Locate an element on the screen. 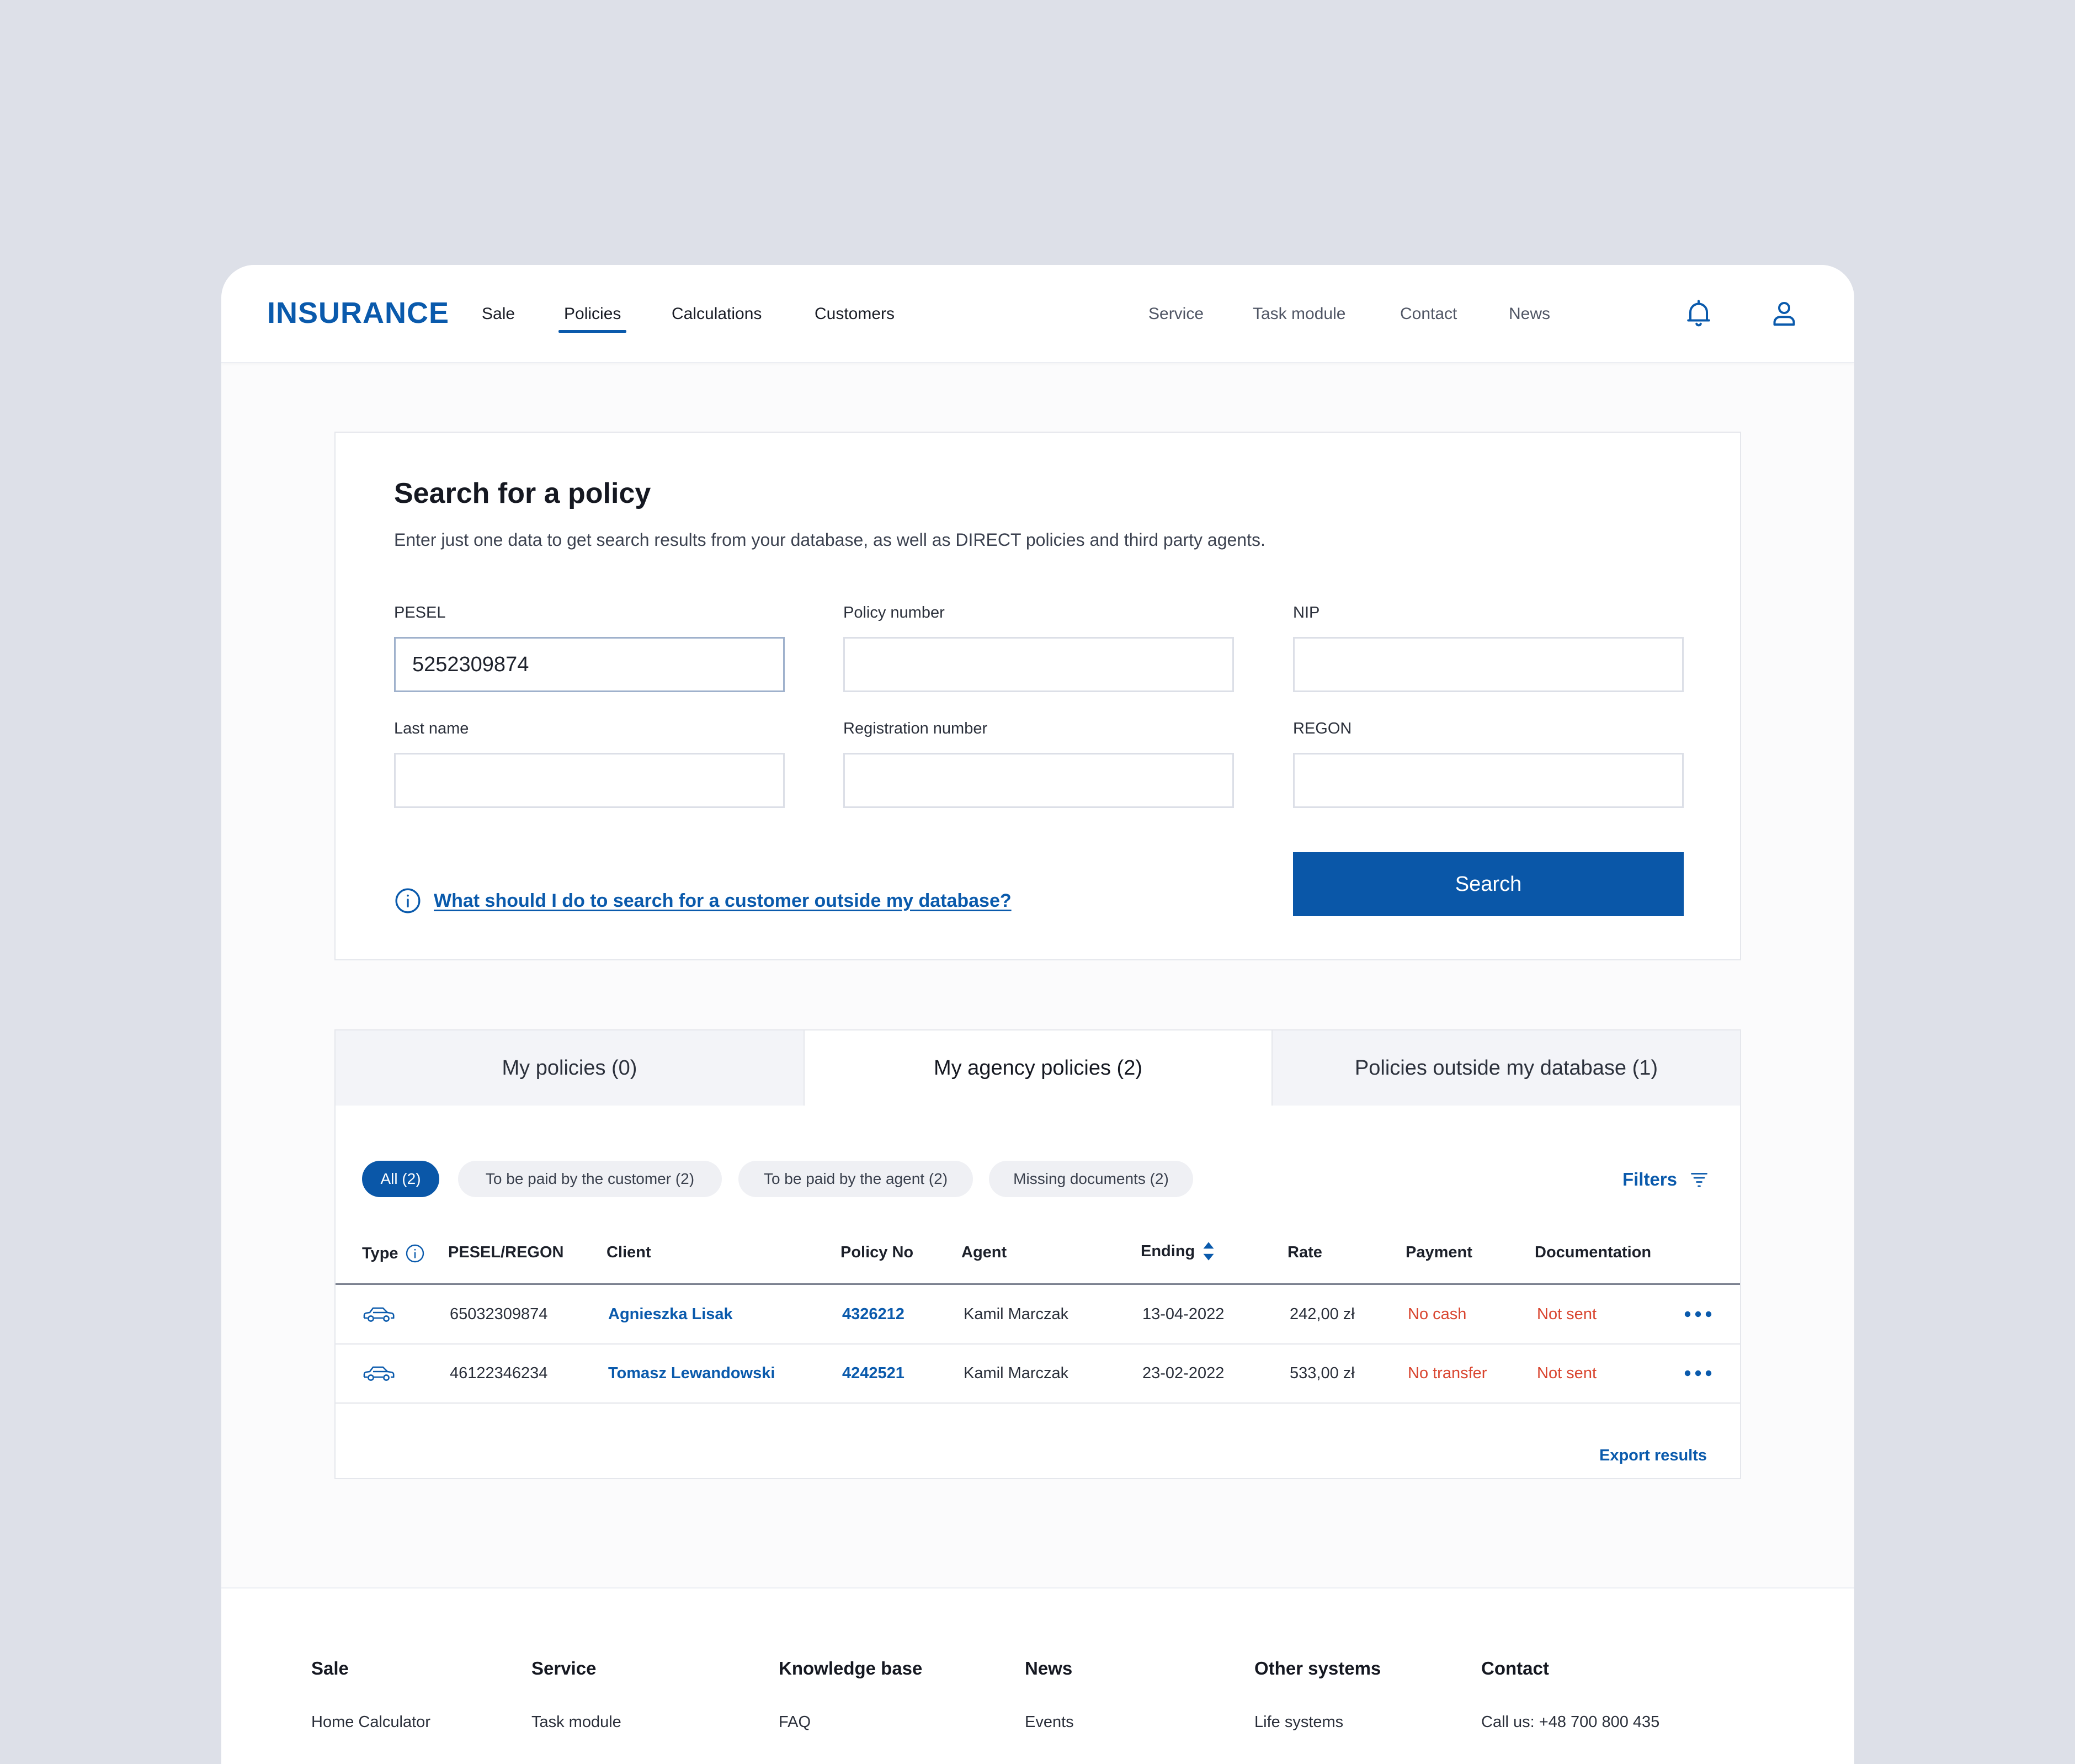 Image resolution: width=2075 pixels, height=1764 pixels. footer-heading: Contact is located at coordinates (1515, 1668).